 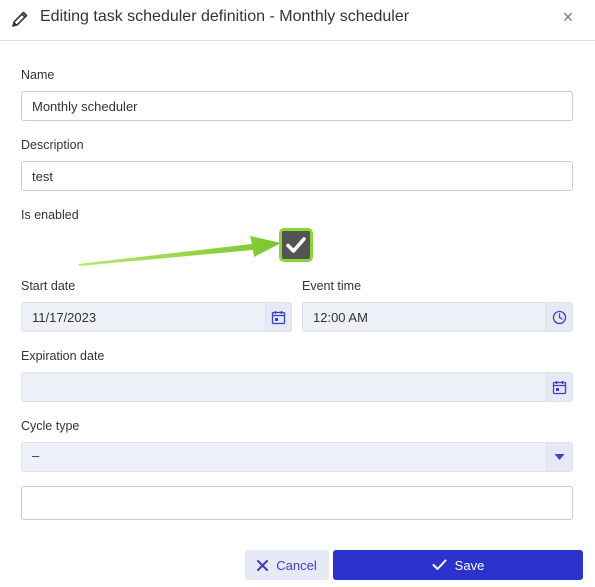 I want to click on description-input, so click(x=297, y=176).